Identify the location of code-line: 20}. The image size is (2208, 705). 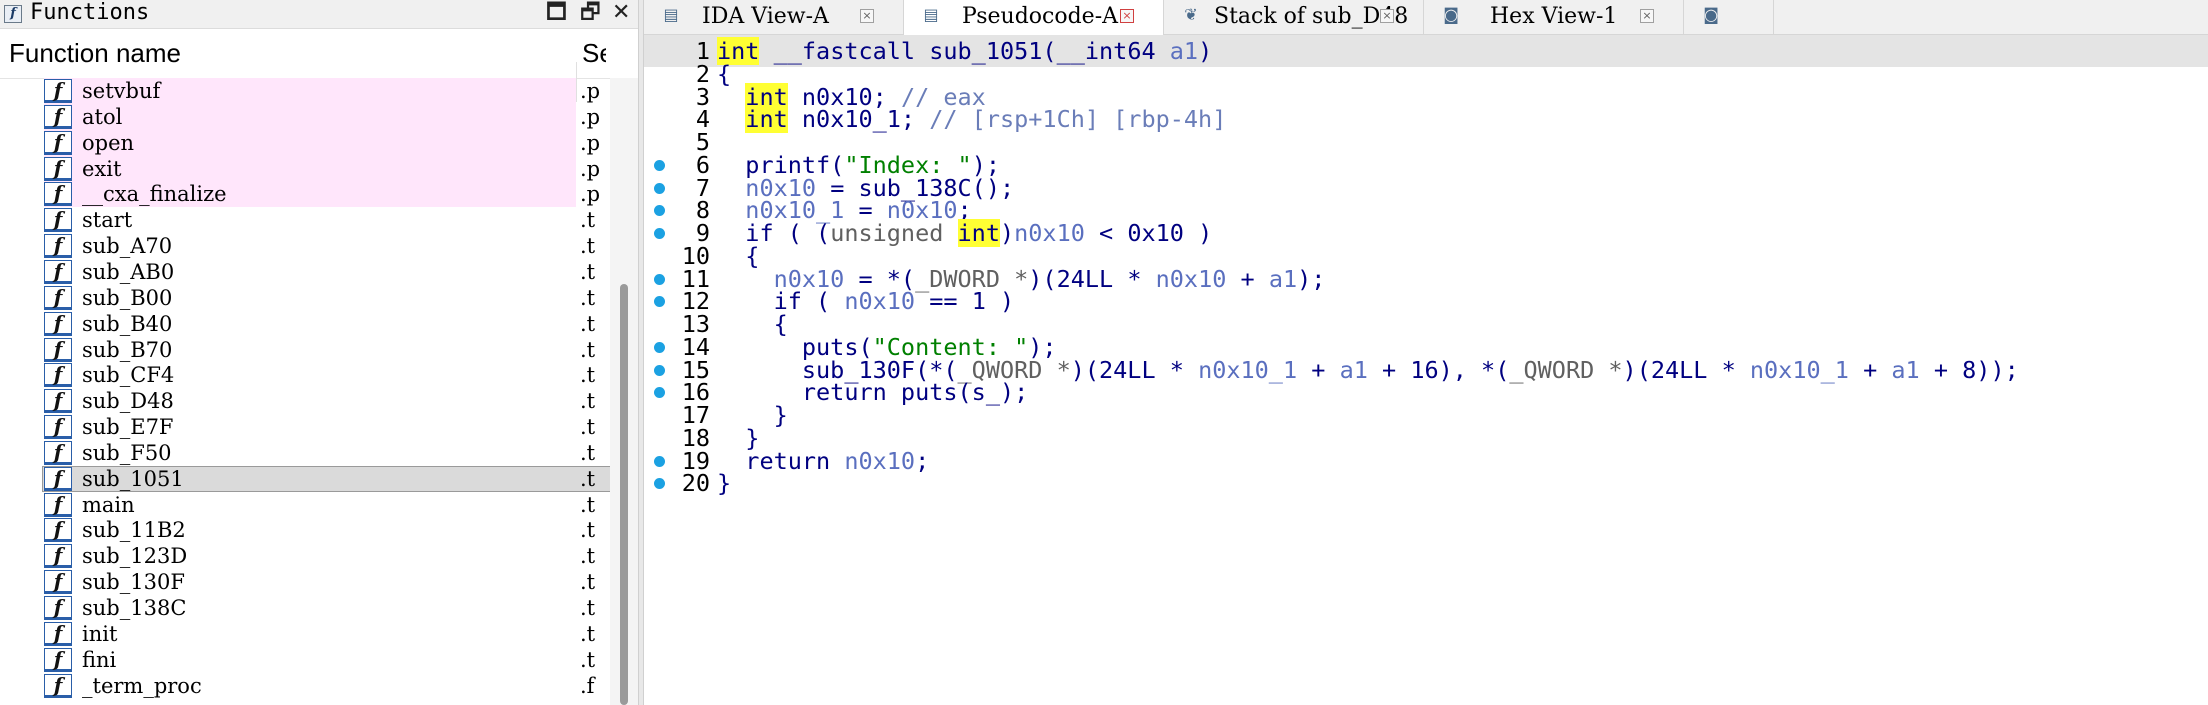
(1426, 483).